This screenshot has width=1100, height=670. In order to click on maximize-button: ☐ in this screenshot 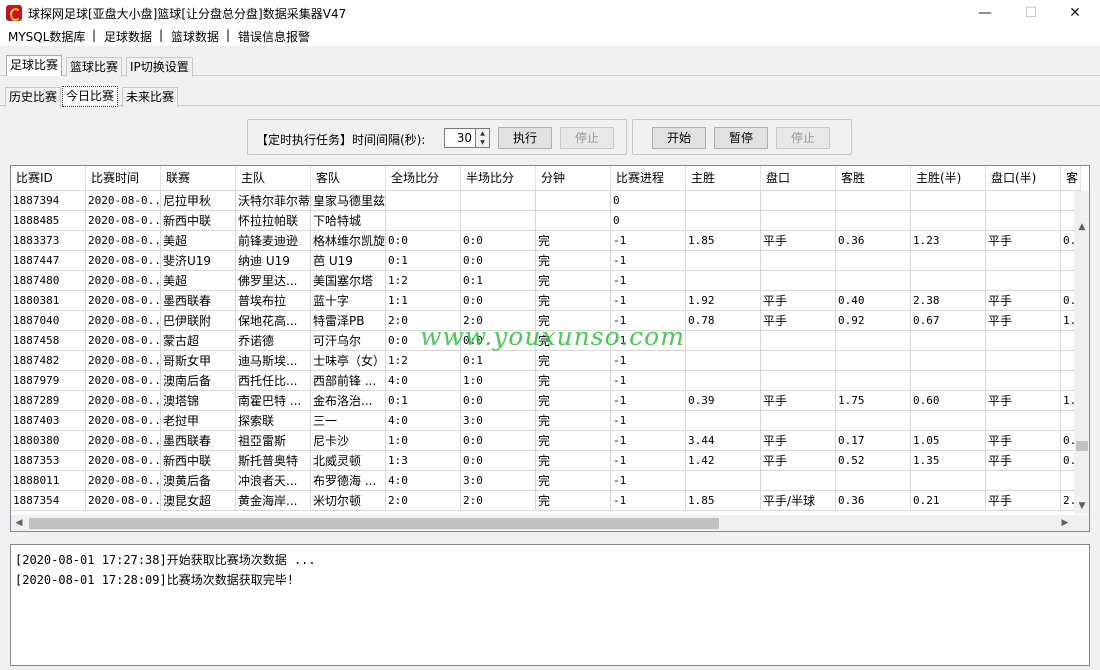, I will do `click(1031, 13)`.